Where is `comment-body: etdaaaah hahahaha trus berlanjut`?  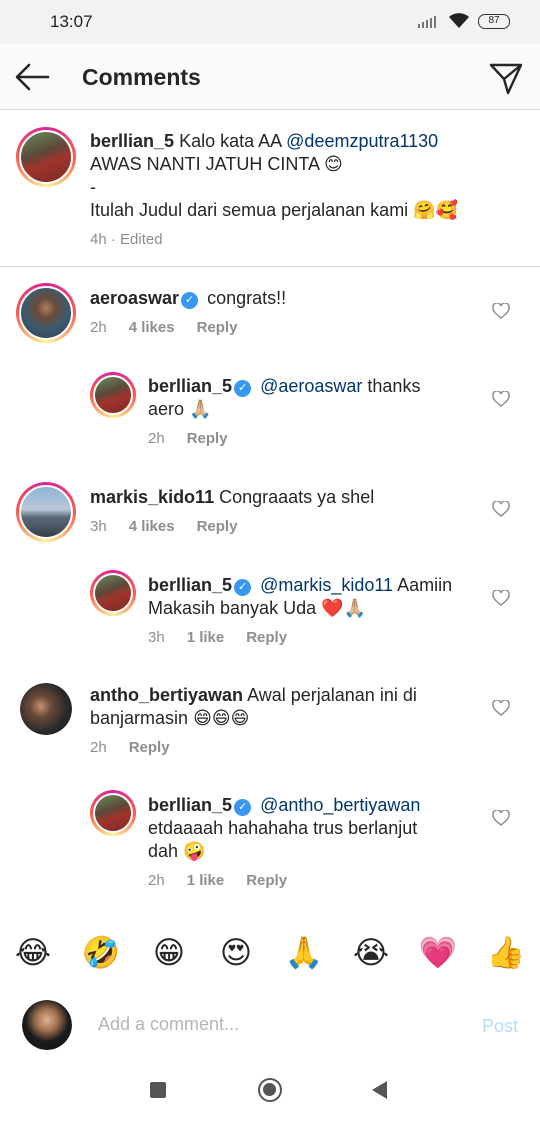 comment-body: etdaaaah hahahaha trus berlanjut is located at coordinates (283, 828).